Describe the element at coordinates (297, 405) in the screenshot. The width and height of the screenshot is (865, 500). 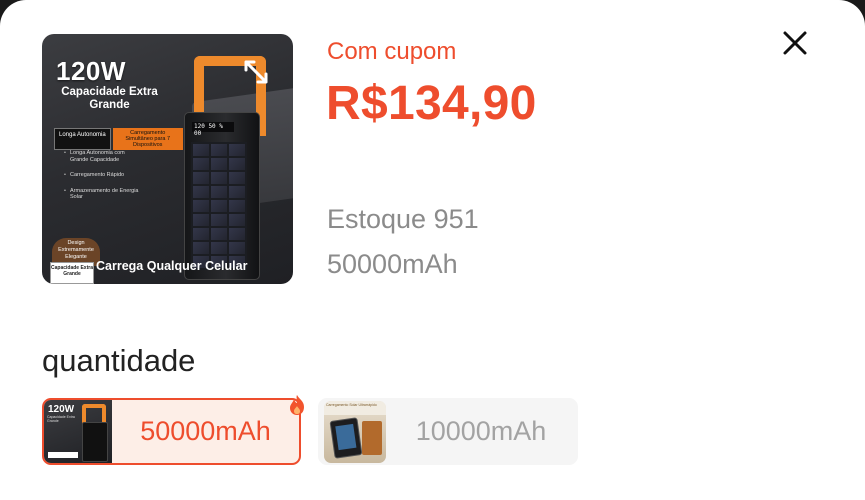
I see `fire-icon` at that location.